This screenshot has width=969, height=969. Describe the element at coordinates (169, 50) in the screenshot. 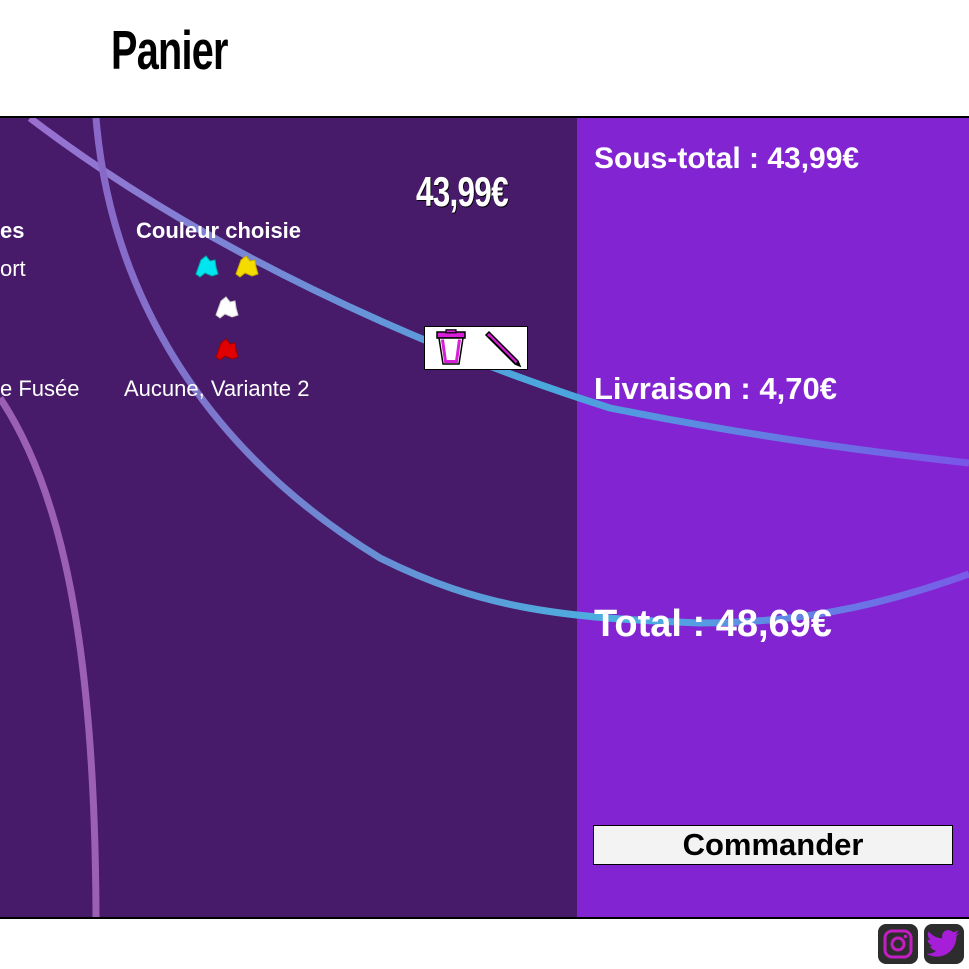

I see `page-title: Panier` at that location.